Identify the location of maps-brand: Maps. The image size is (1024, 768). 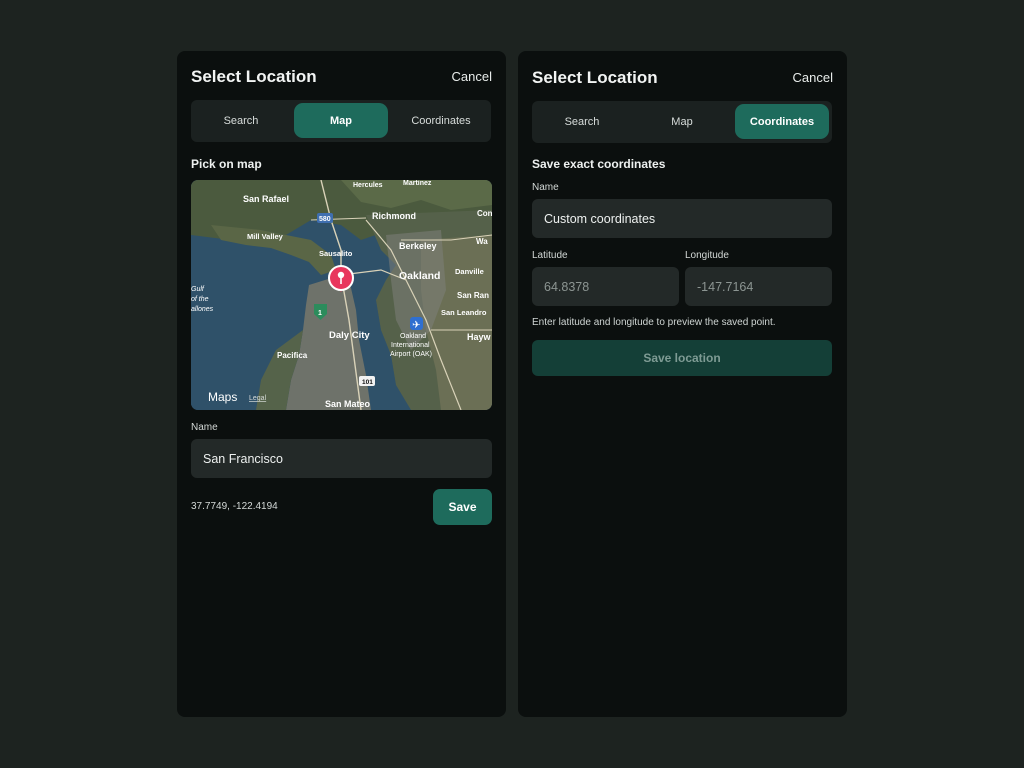
(222, 397).